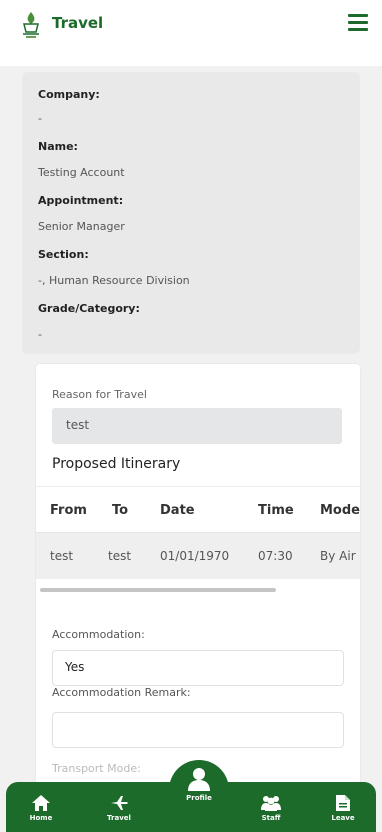 This screenshot has width=382, height=832. What do you see at coordinates (81, 226) in the screenshot?
I see `appointment-value: Senior Manager` at bounding box center [81, 226].